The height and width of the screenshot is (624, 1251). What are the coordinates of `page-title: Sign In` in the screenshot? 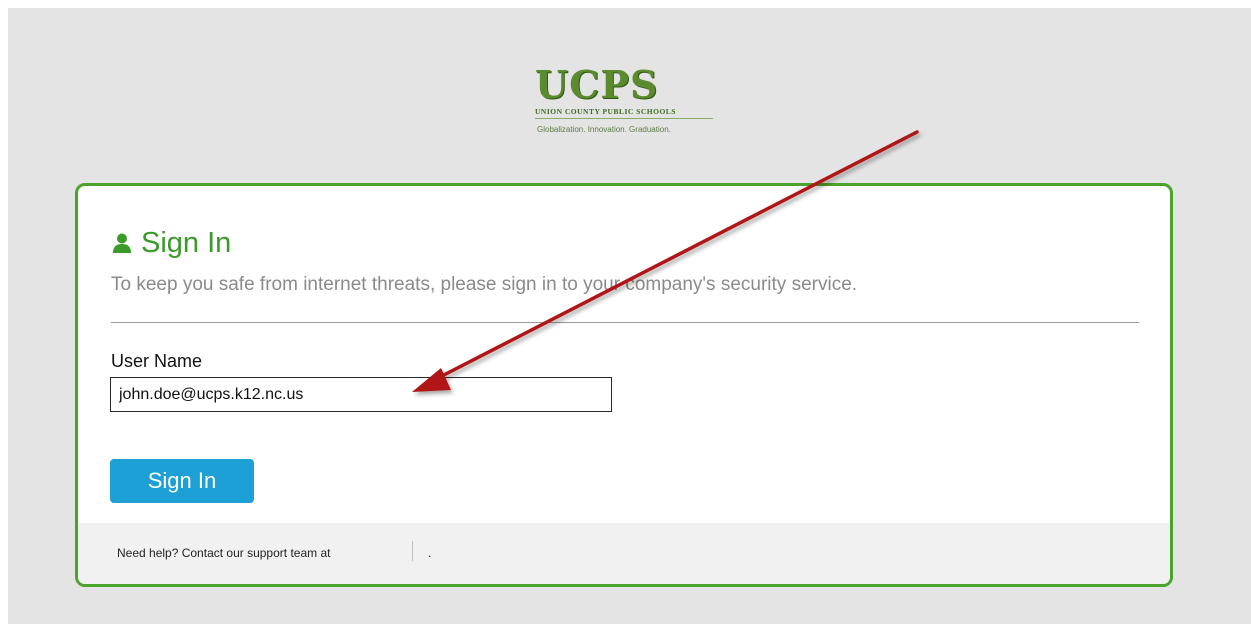 It's located at (186, 243).